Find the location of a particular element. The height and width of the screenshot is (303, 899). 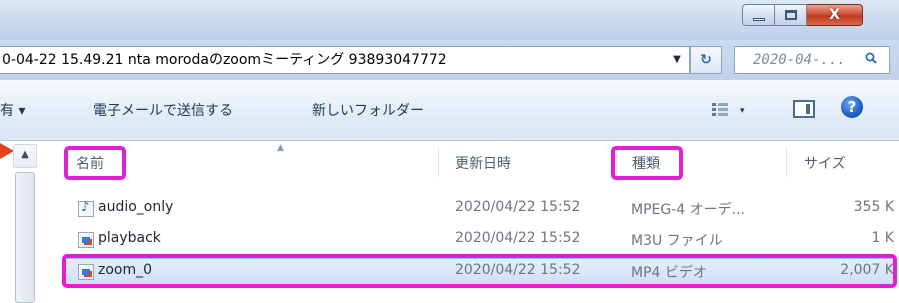

minimize-button is located at coordinates (758, 15).